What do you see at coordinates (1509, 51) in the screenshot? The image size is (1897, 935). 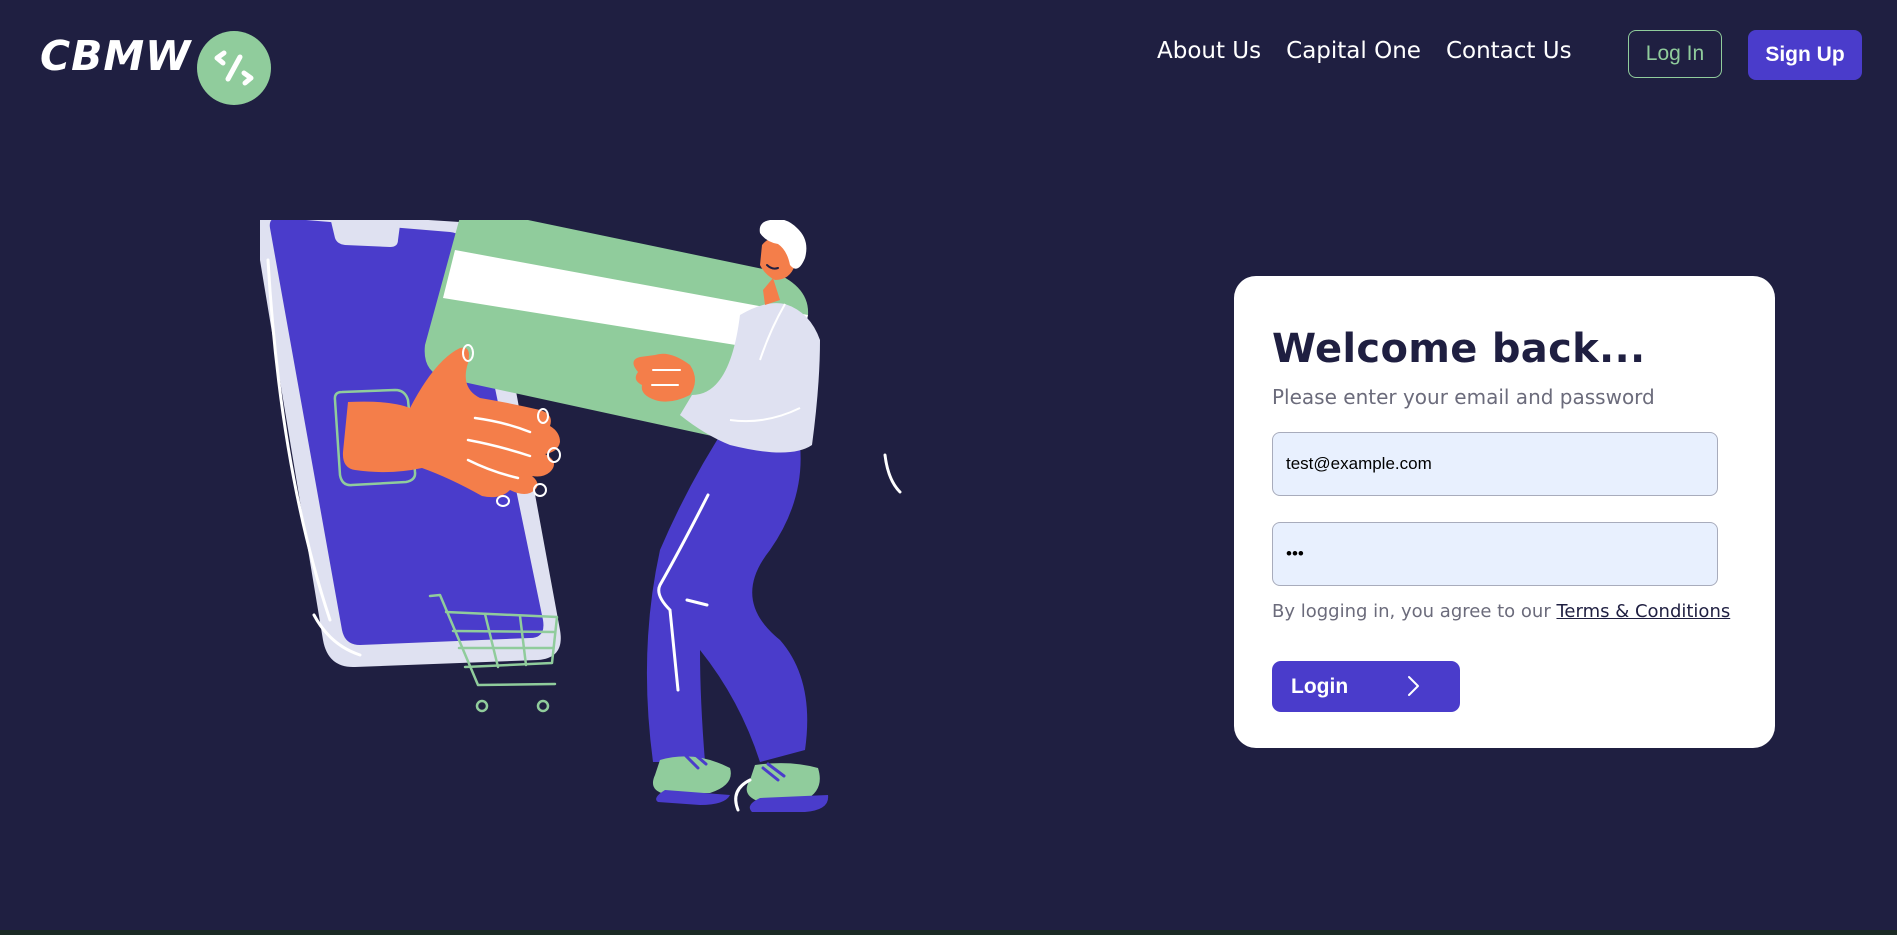 I see `nav-link-contact-us: Contact Us` at bounding box center [1509, 51].